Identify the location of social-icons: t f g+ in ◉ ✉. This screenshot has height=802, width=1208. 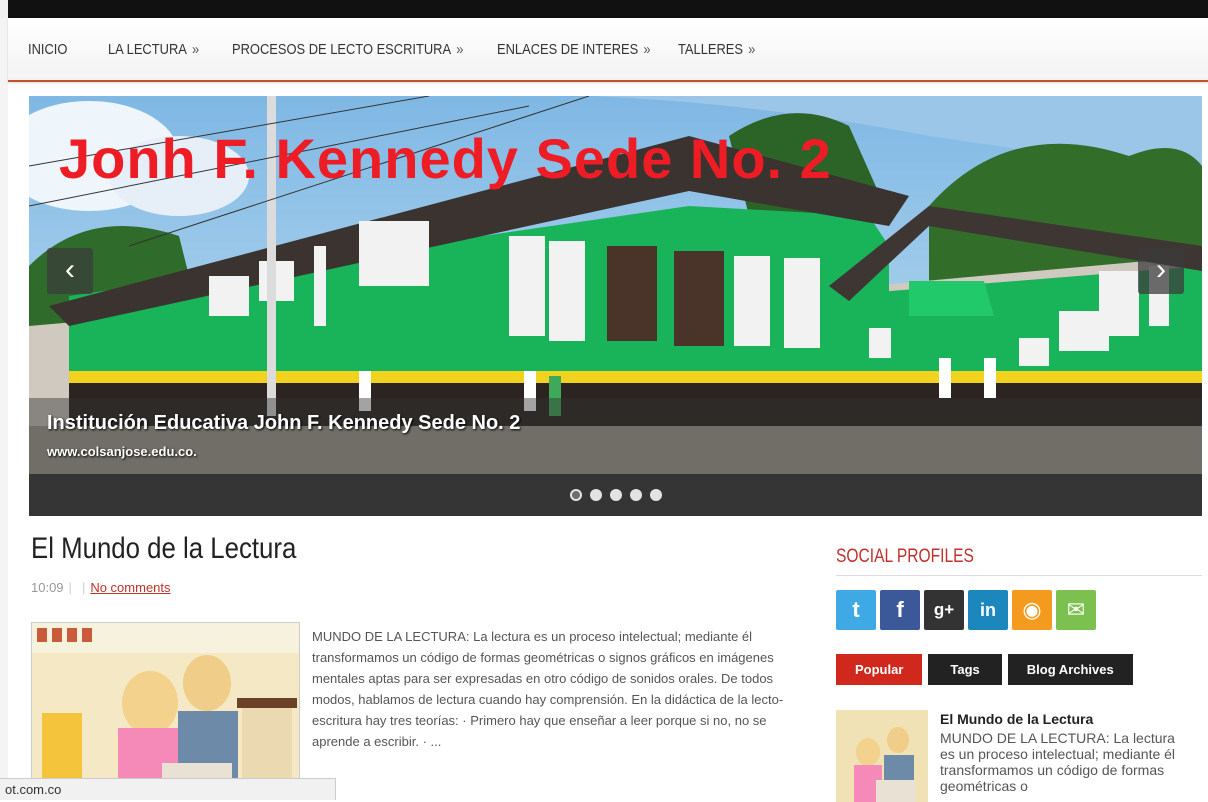
(966, 610).